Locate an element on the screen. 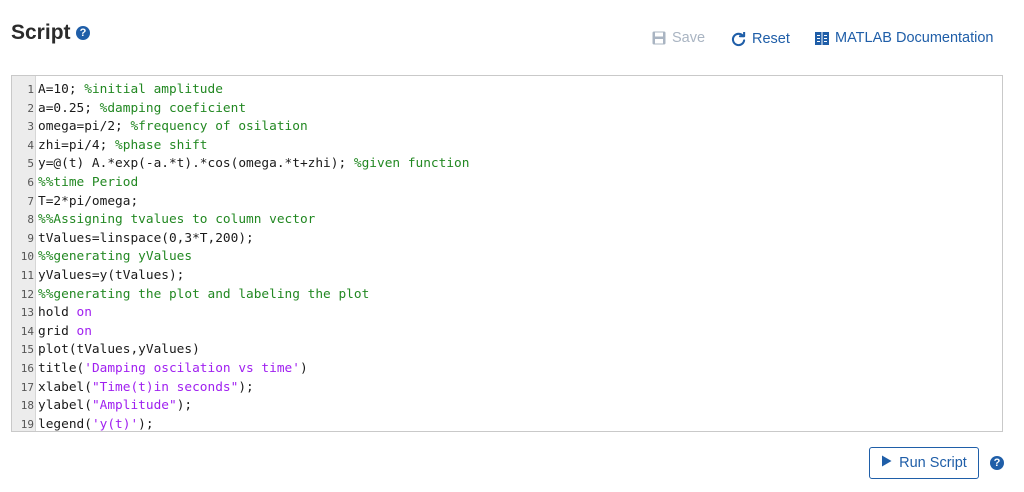  save-button: Save is located at coordinates (678, 38).